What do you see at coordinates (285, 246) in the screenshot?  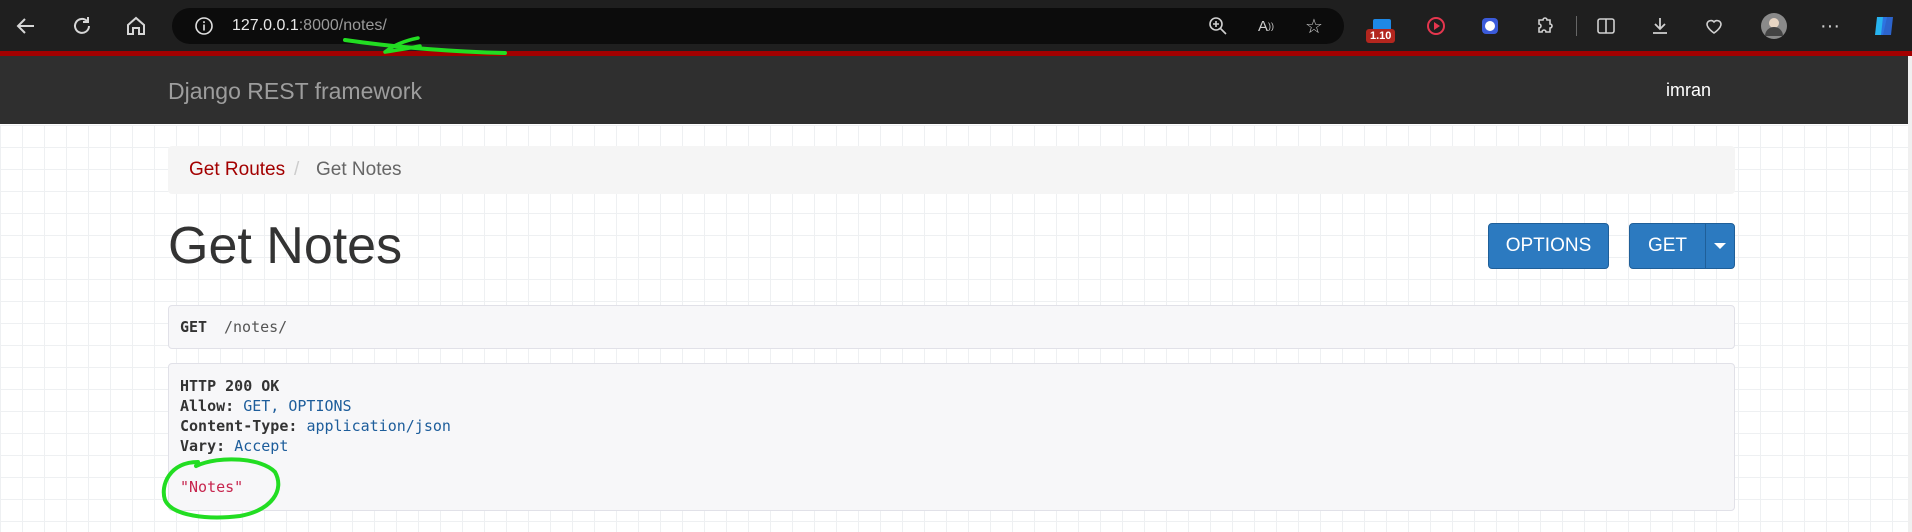 I see `page-title: Get Notes` at bounding box center [285, 246].